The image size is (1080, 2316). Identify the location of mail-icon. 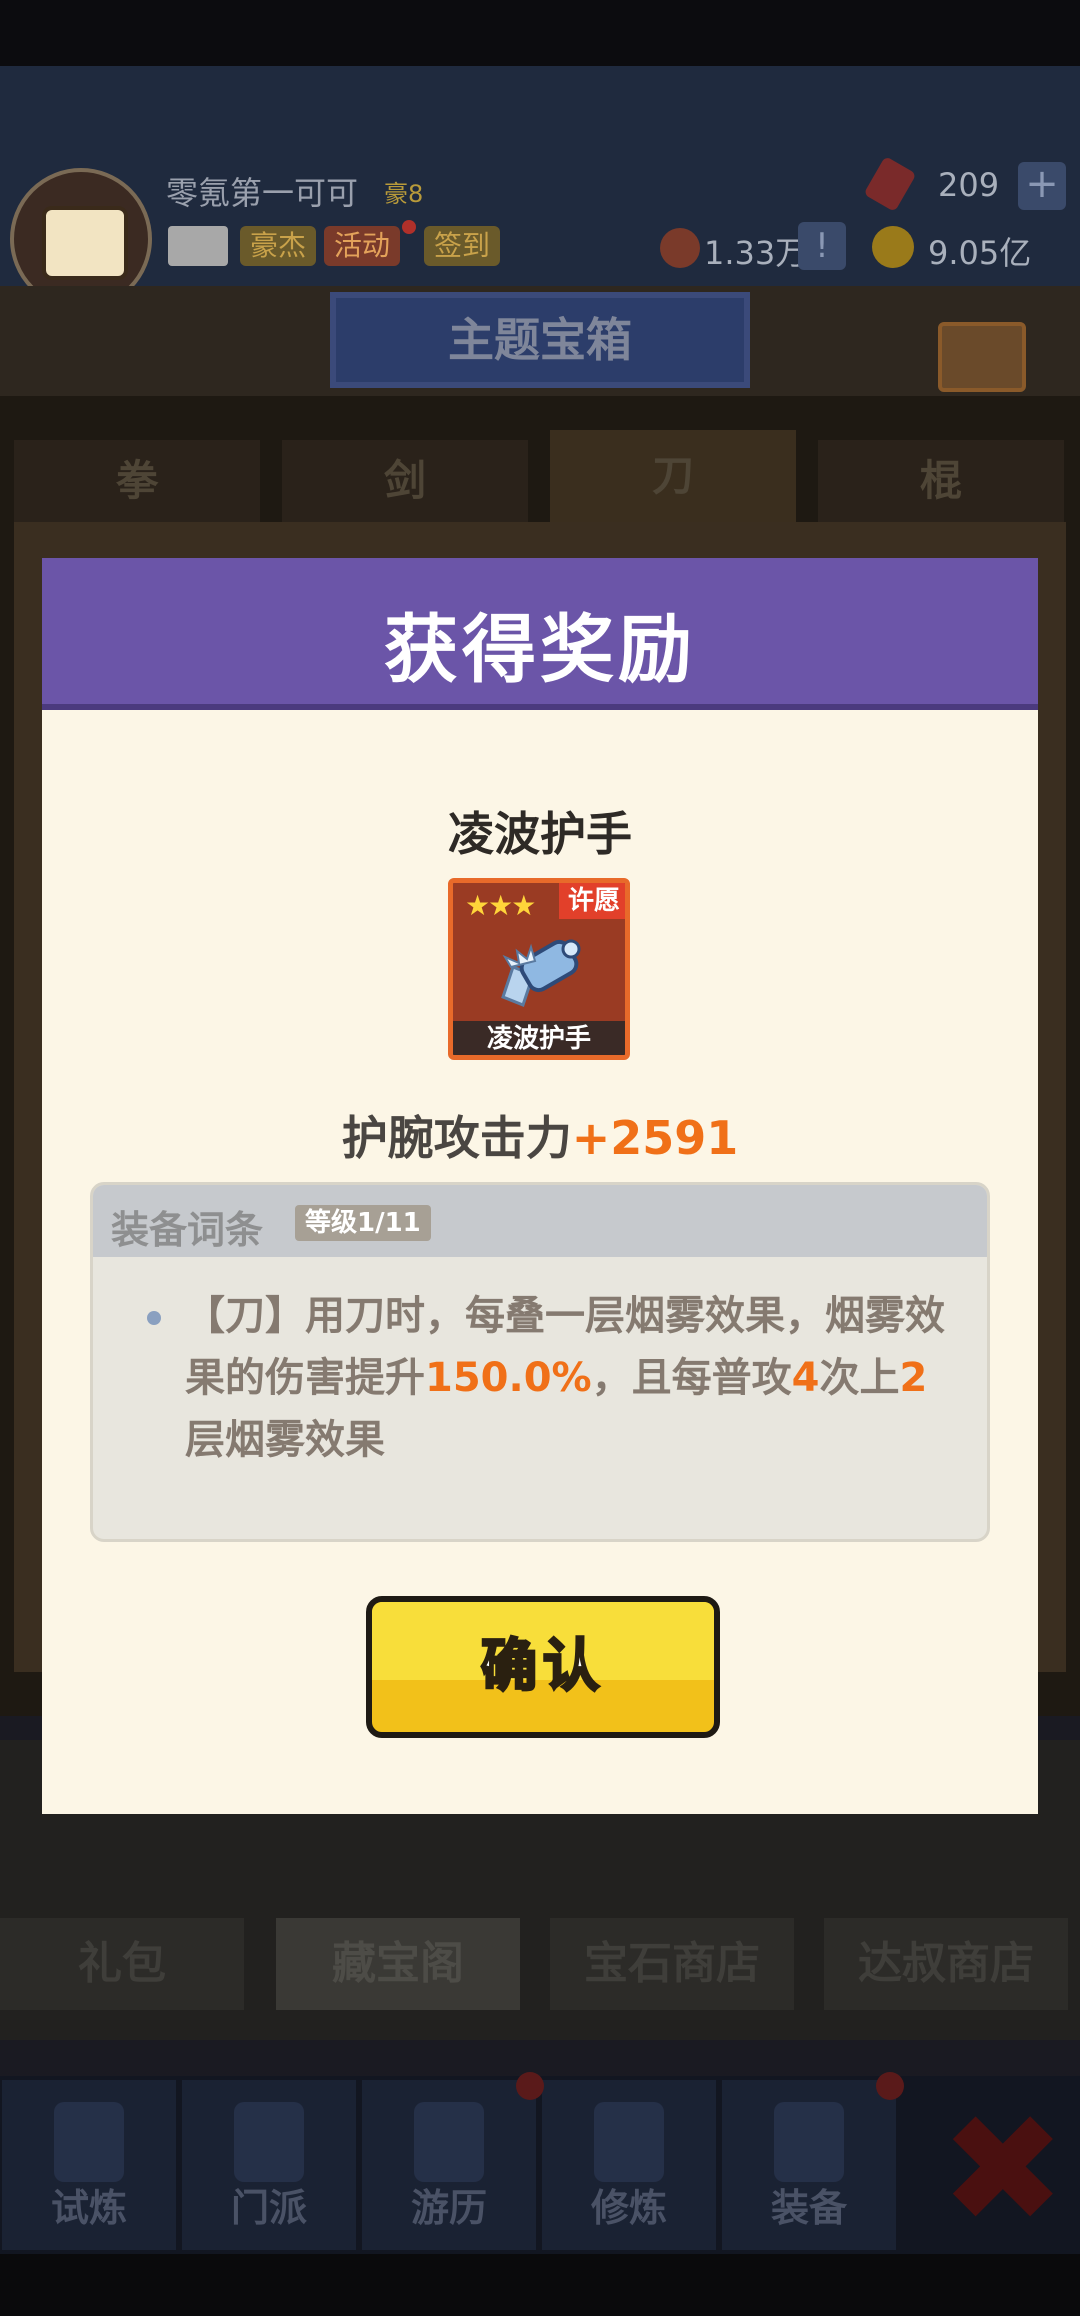
(198, 246).